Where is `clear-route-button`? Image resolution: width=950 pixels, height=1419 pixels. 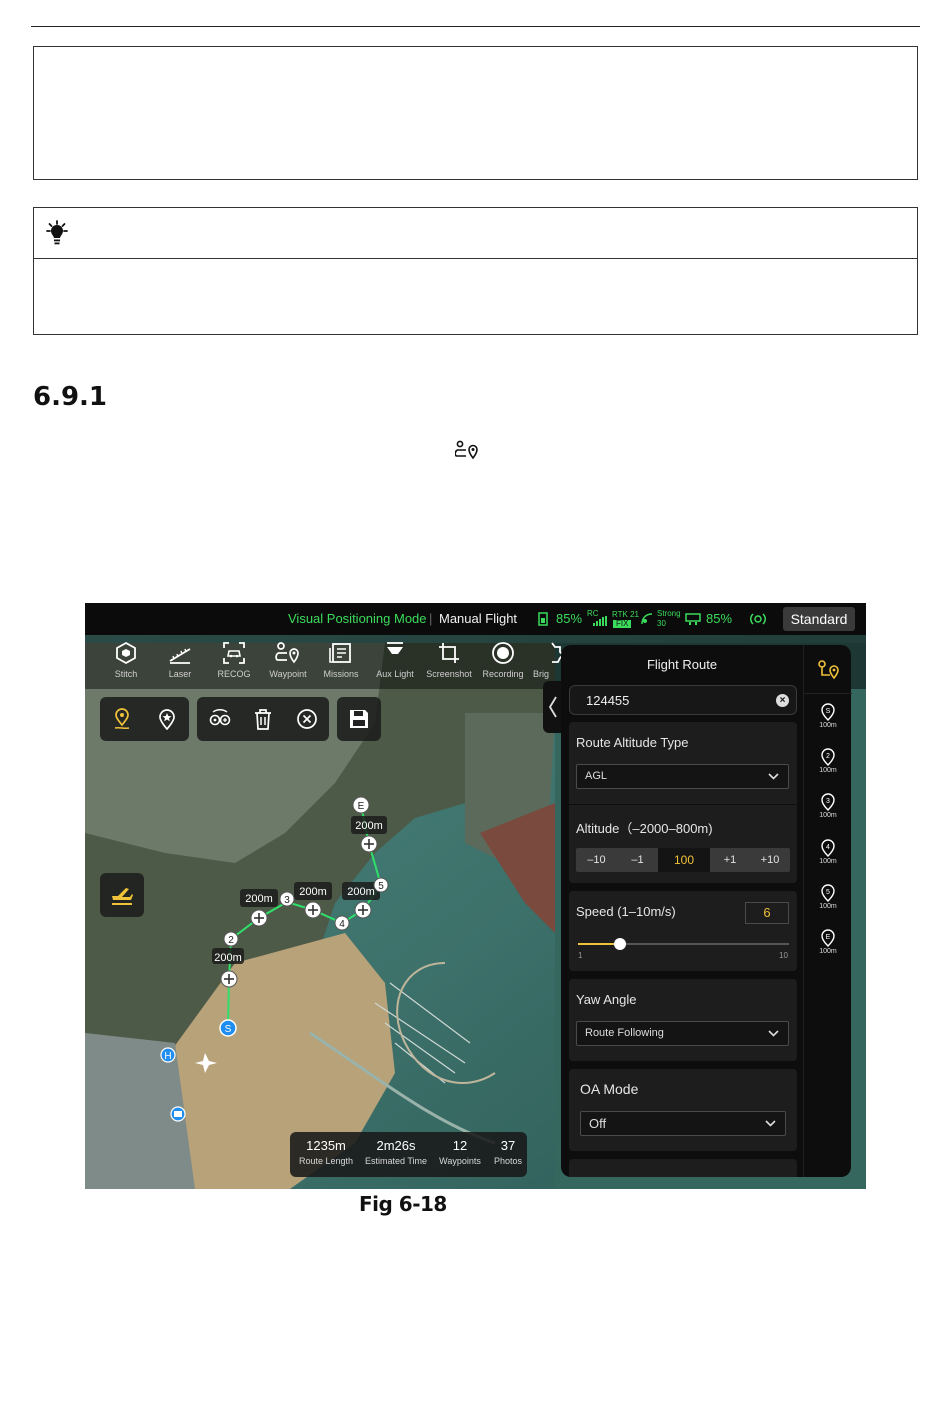
clear-route-button is located at coordinates (307, 719).